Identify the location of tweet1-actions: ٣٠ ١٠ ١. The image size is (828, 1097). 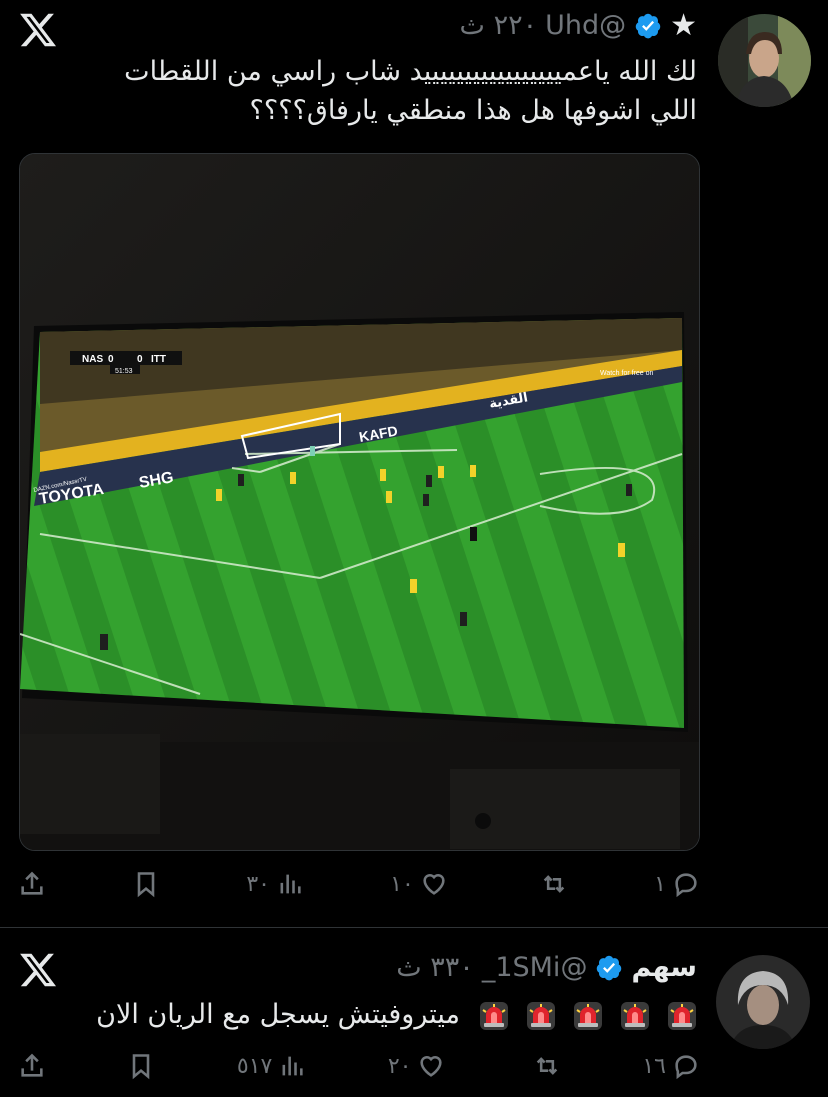
(359, 884).